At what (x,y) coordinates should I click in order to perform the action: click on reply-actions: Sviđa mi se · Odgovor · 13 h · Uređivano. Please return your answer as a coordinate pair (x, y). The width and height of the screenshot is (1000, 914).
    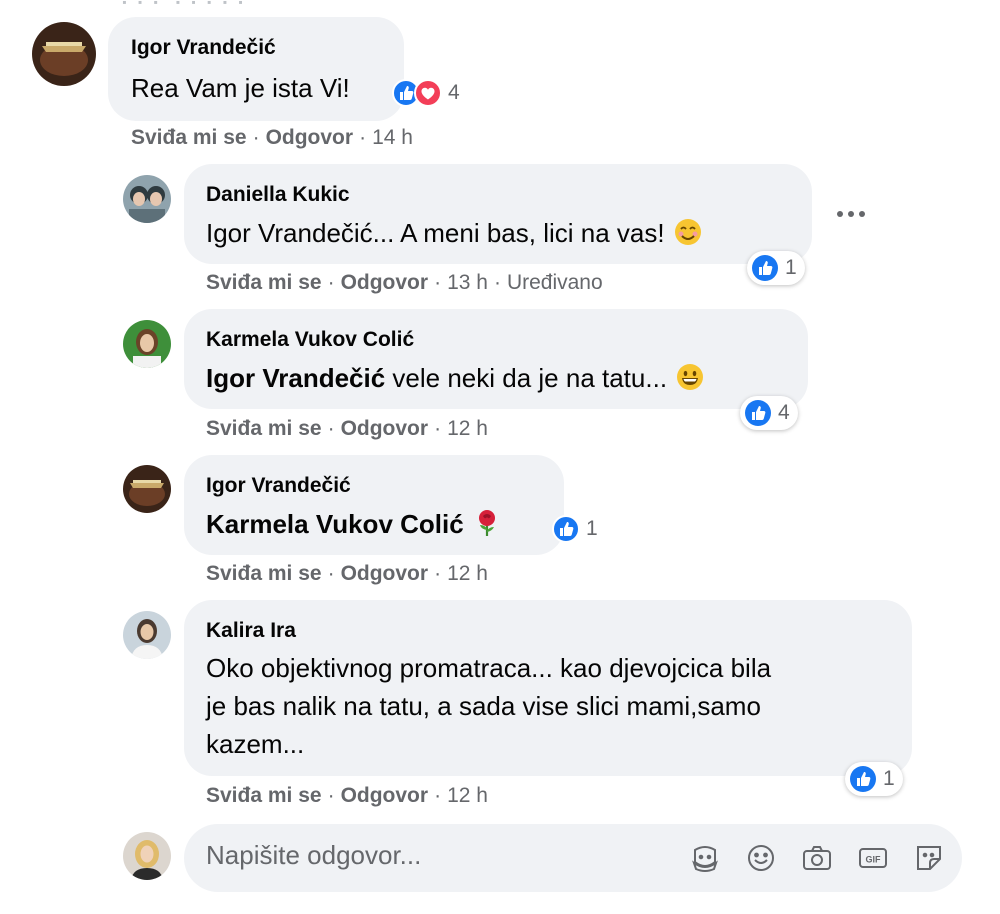
    Looking at the image, I should click on (404, 282).